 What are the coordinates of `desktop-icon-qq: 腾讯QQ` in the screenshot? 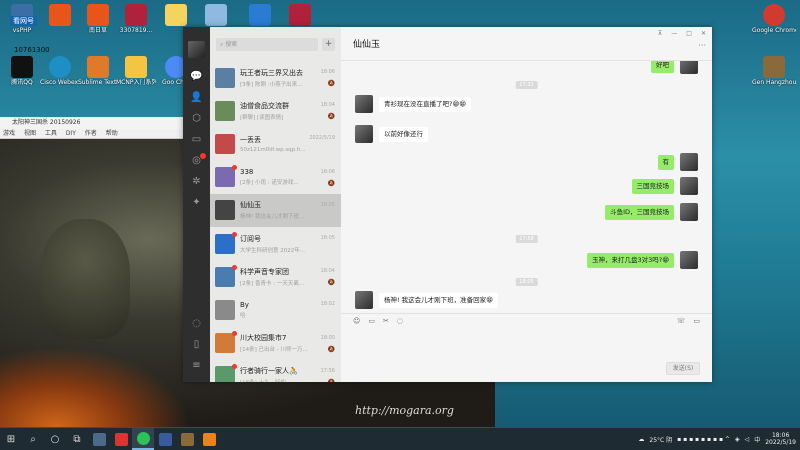 It's located at (22, 71).